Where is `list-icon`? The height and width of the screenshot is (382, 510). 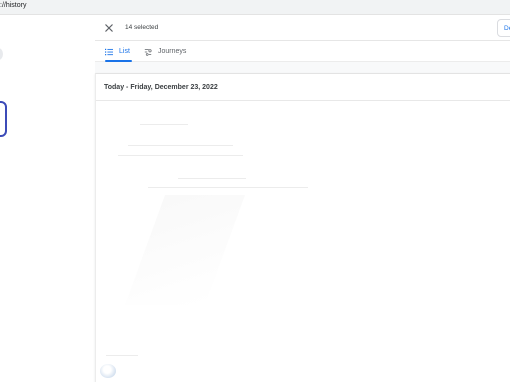 list-icon is located at coordinates (109, 52).